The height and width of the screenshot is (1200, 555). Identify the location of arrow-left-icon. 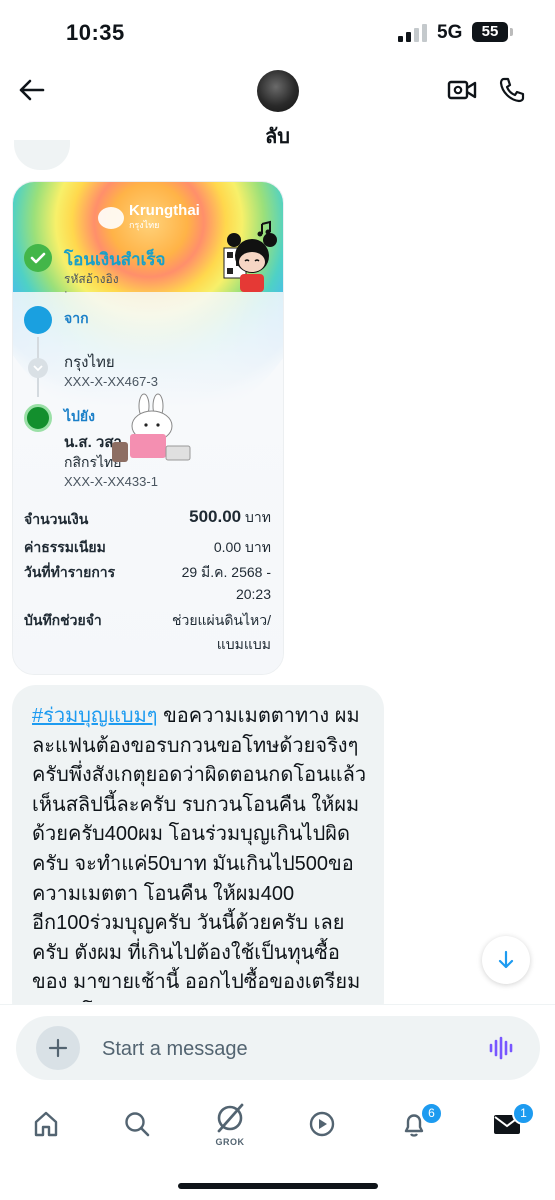
(32, 90).